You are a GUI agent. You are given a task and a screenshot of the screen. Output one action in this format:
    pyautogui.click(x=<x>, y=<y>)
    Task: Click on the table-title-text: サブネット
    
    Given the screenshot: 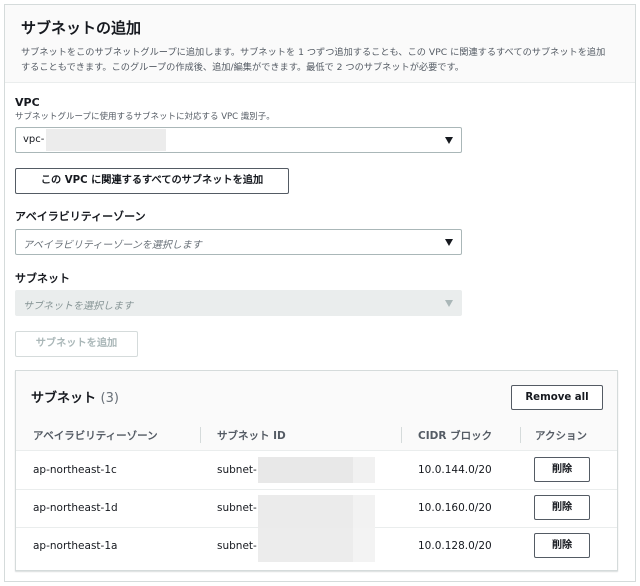 What is the action you would take?
    pyautogui.click(x=64, y=398)
    